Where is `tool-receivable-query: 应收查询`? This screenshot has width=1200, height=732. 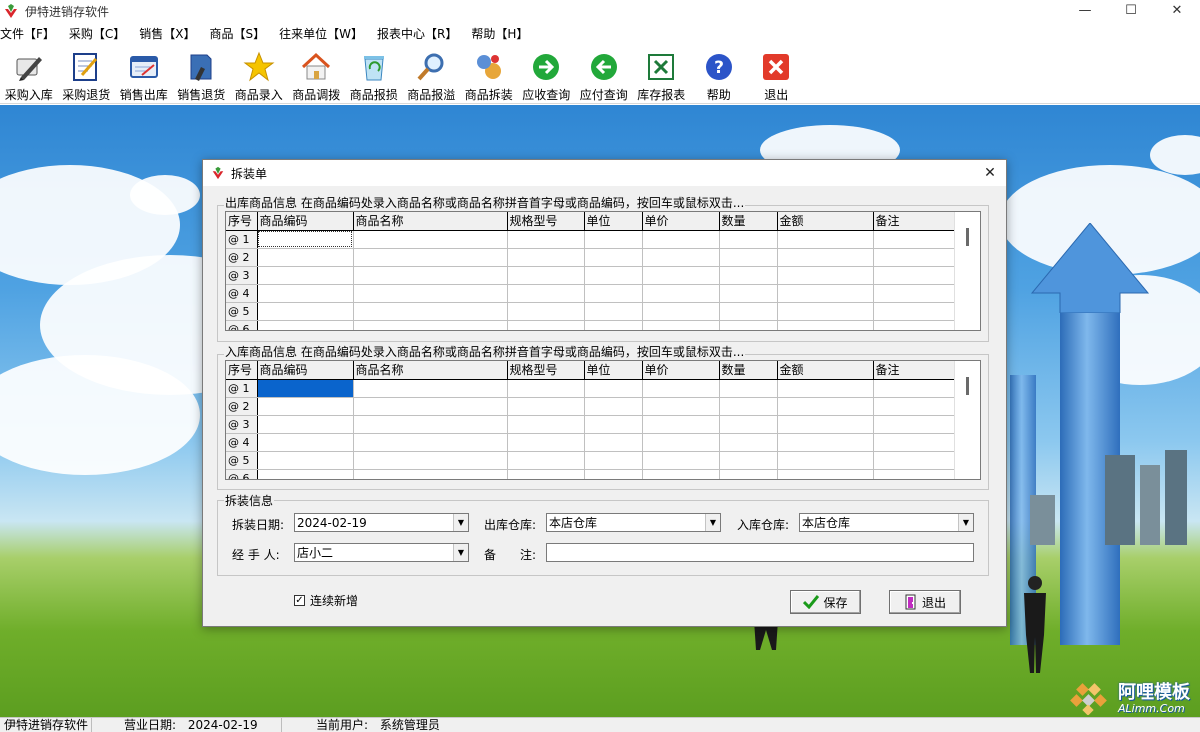
tool-receivable-query: 应收查询 is located at coordinates (547, 74).